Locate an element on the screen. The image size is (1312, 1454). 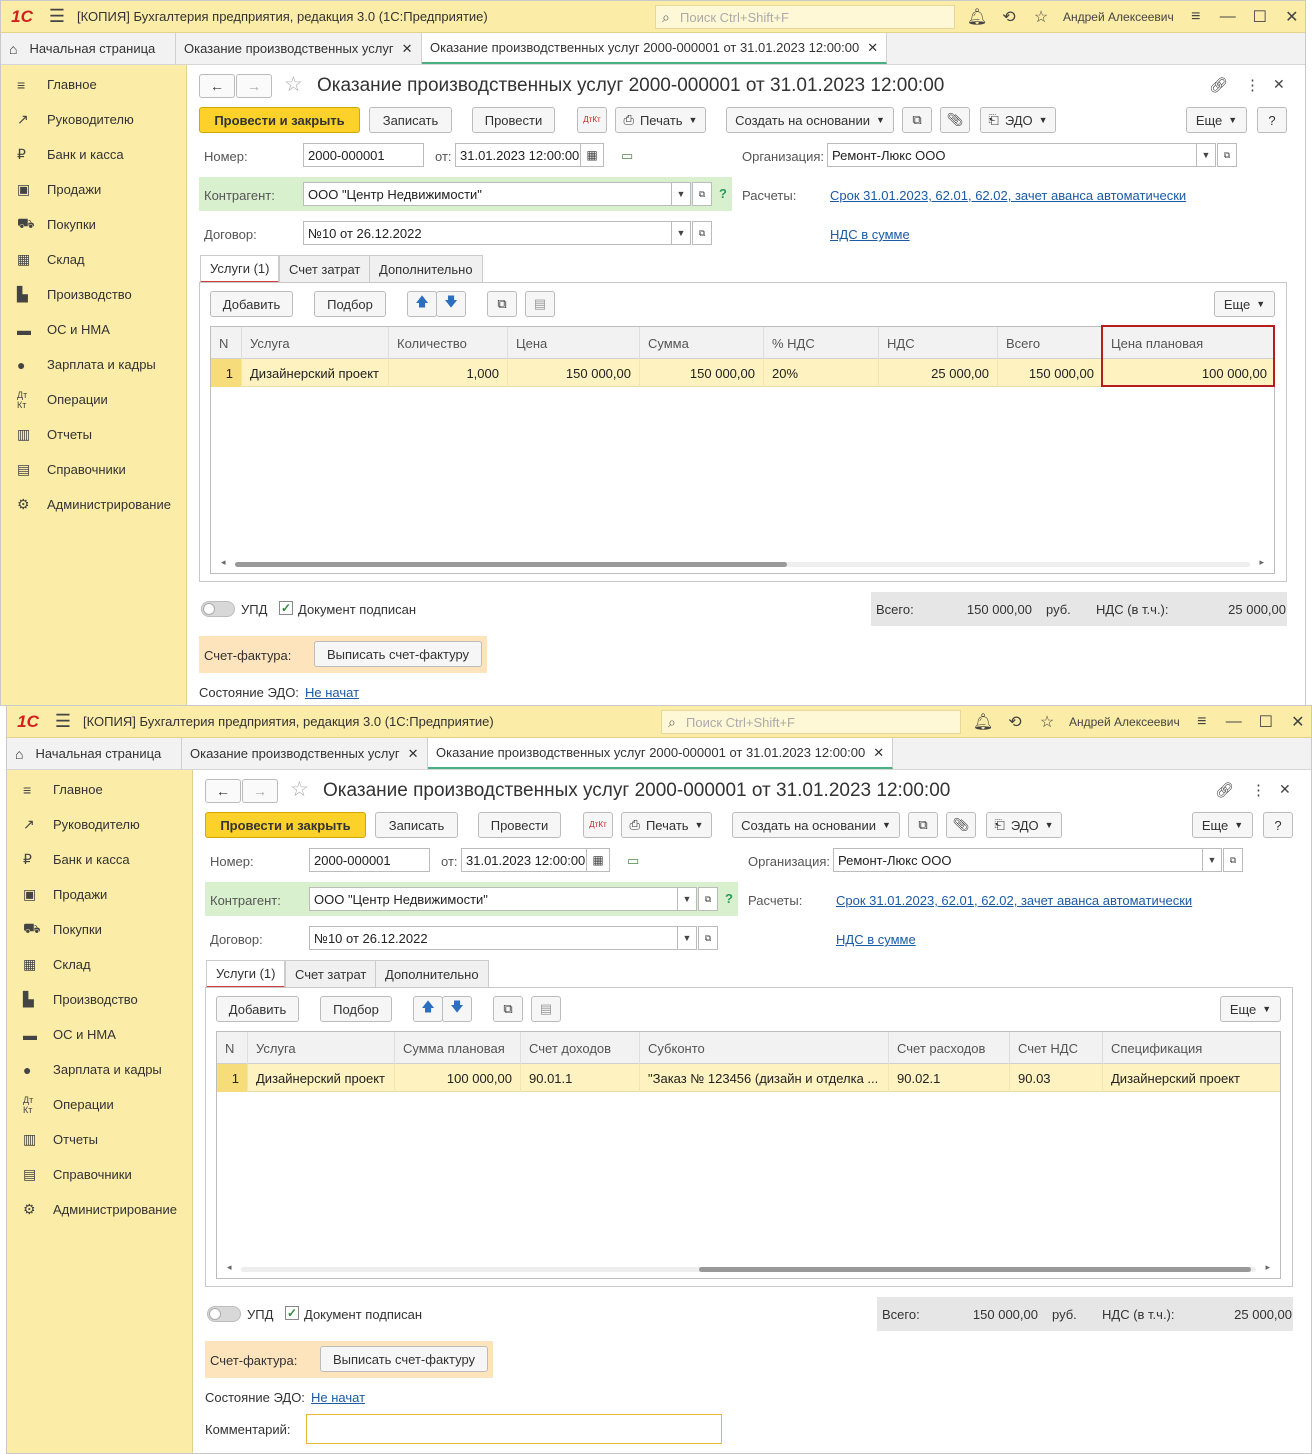
col-n: N is located at coordinates (232, 1048).